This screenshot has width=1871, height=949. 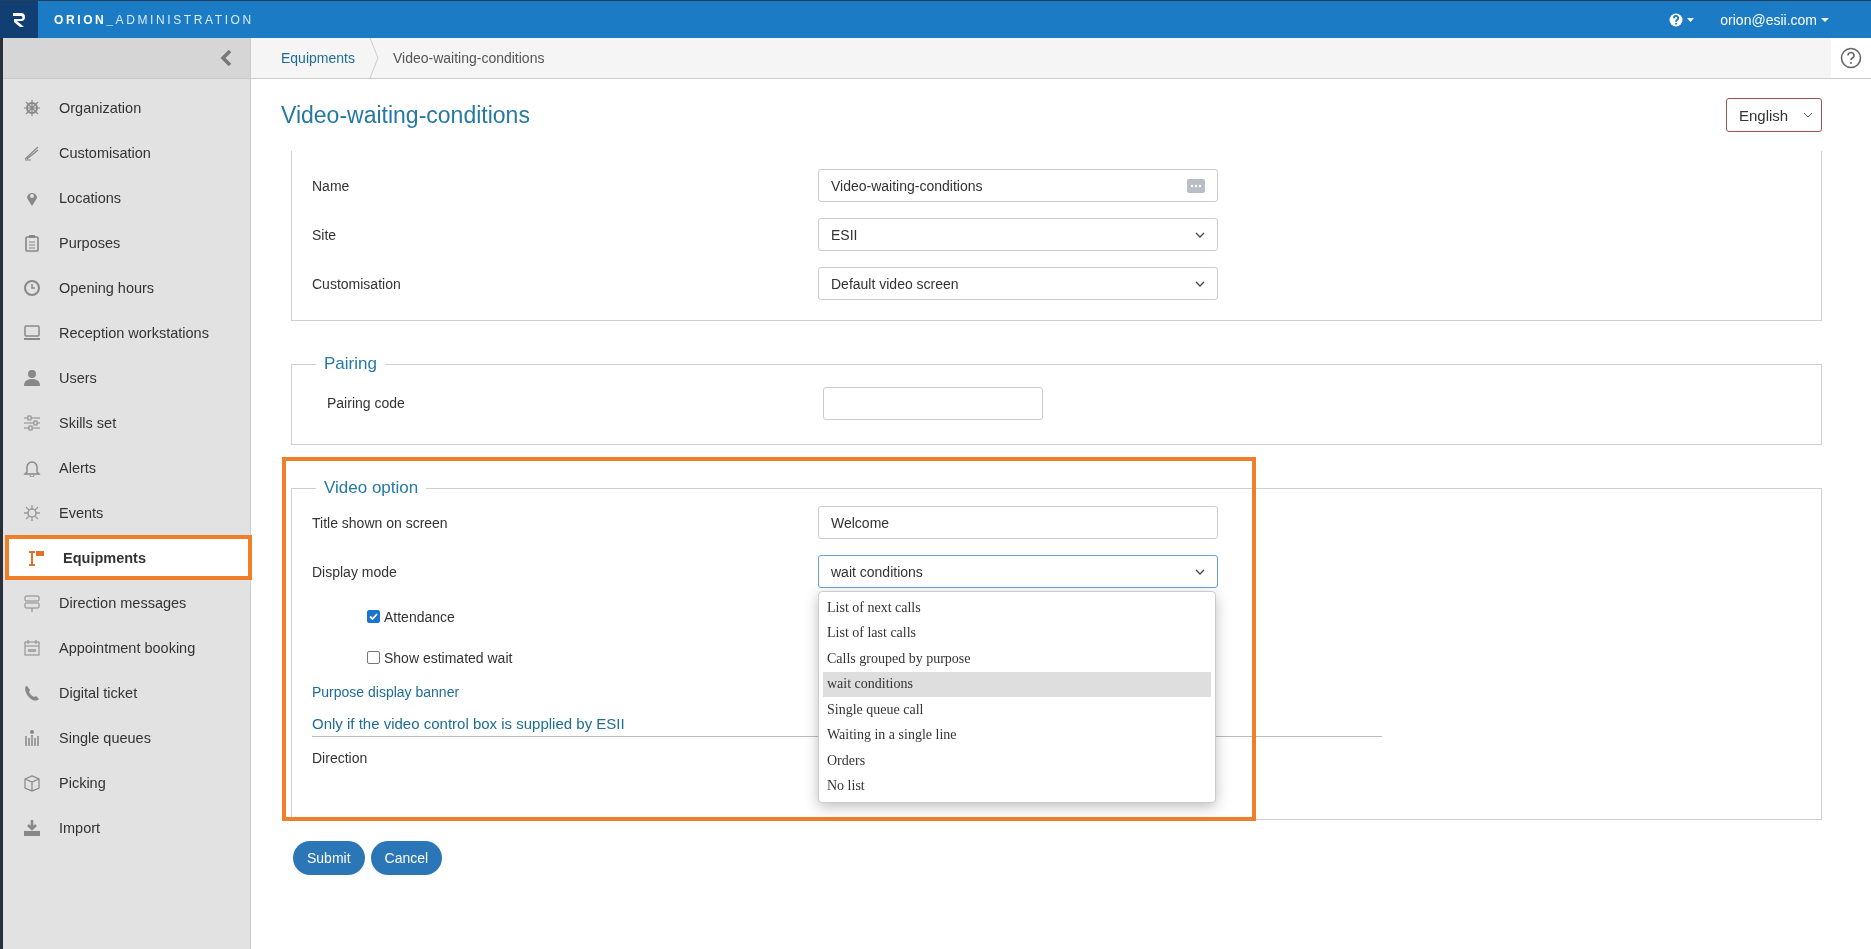 What do you see at coordinates (32, 287) in the screenshot?
I see `clock-icon` at bounding box center [32, 287].